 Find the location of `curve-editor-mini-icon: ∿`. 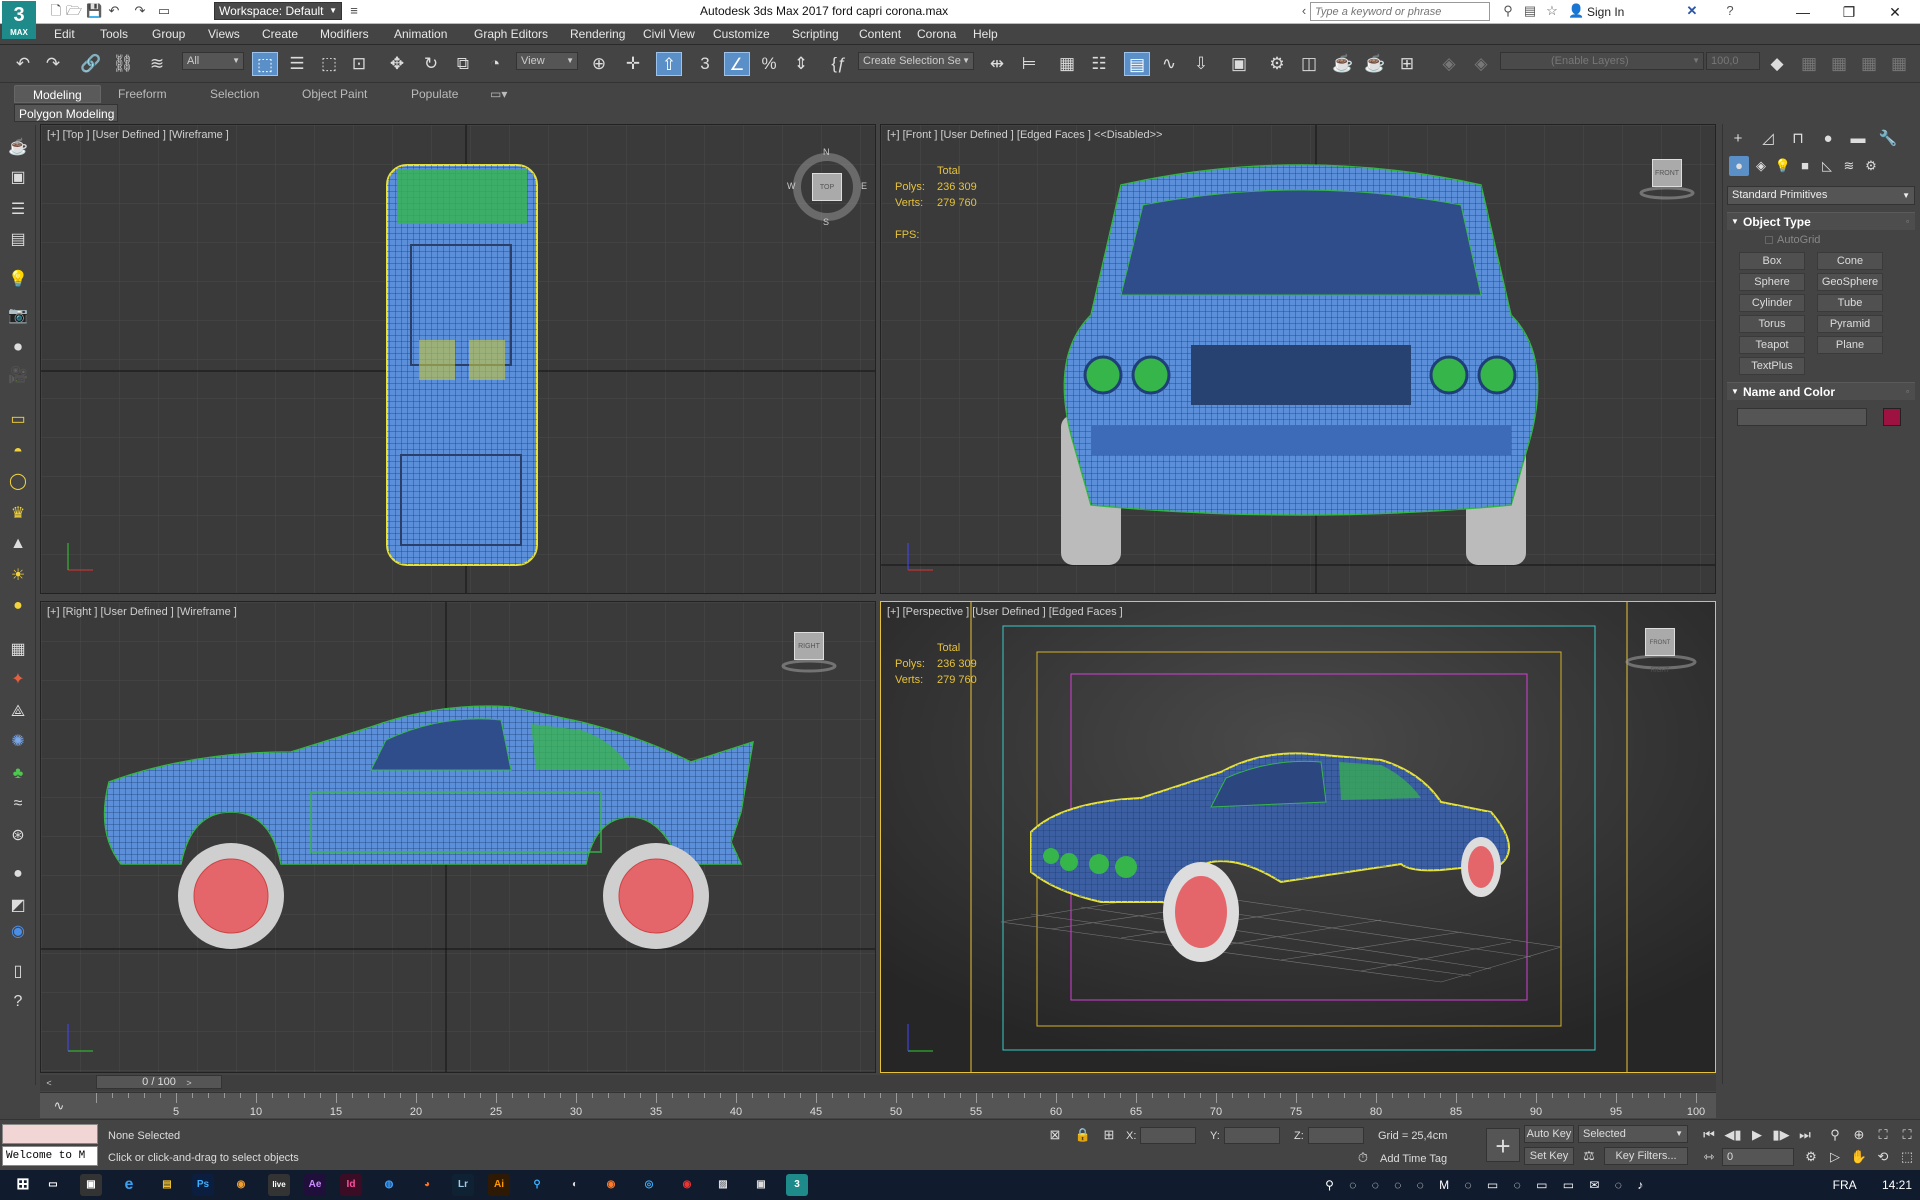

curve-editor-mini-icon: ∿ is located at coordinates (59, 1106).